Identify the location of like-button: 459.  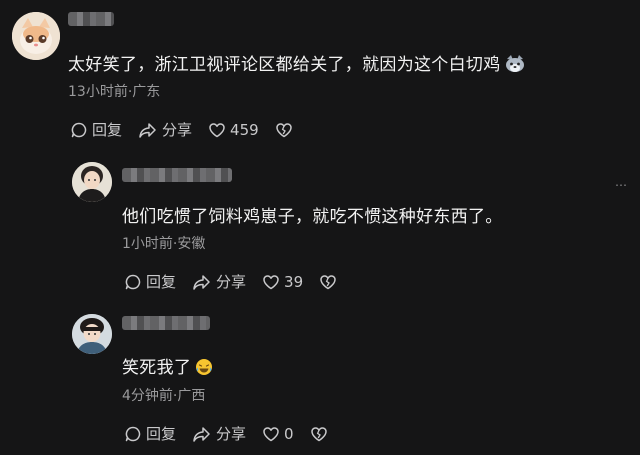
(233, 130).